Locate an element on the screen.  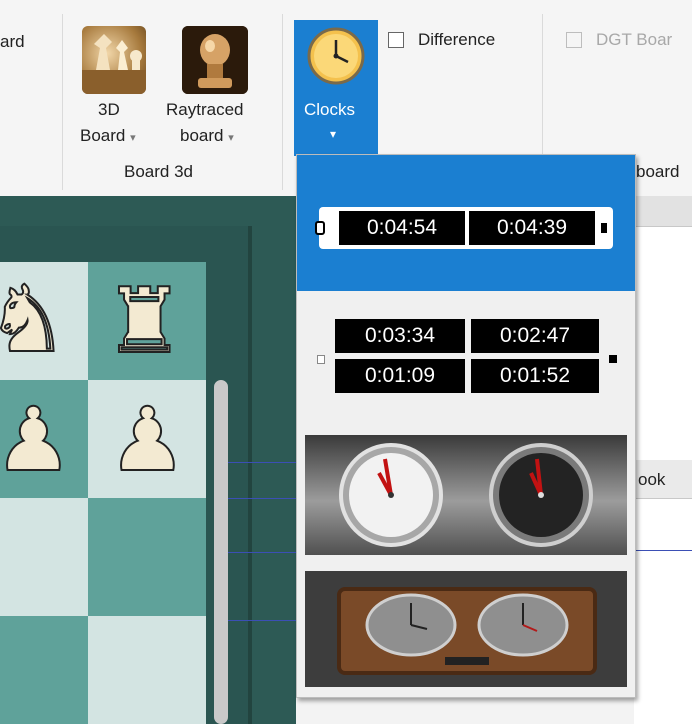
dgt-board-checkbox is located at coordinates (574, 40).